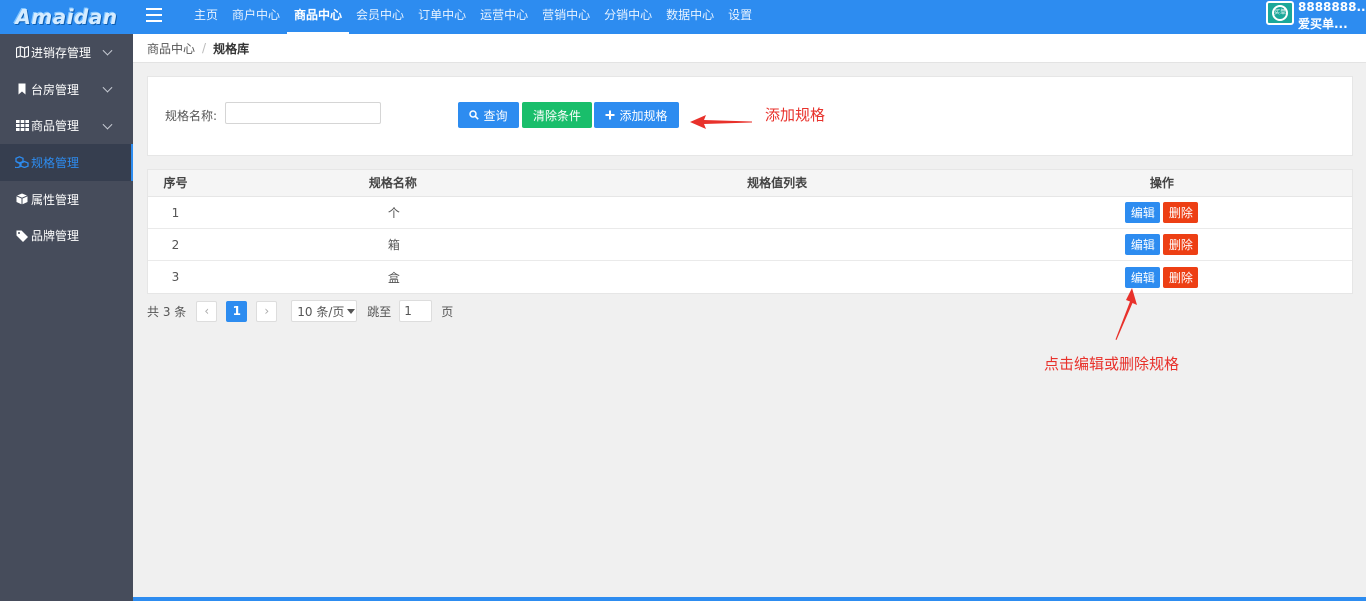 This screenshot has width=1366, height=601. What do you see at coordinates (749, 48) in the screenshot?
I see `breadcrumb: 商品中心 / 规格库` at bounding box center [749, 48].